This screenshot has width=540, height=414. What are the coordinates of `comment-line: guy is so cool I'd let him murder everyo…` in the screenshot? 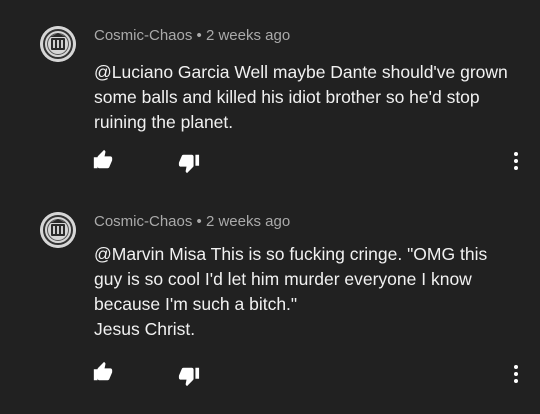 It's located at (283, 279).